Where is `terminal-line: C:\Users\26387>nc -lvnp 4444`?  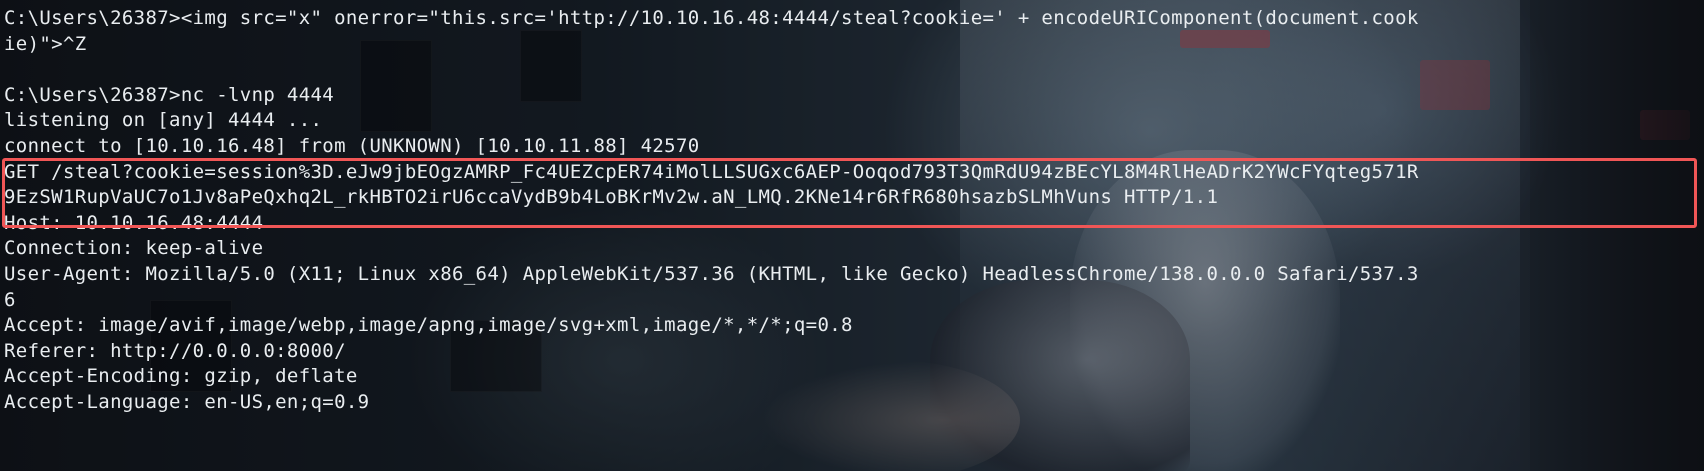 terminal-line: C:\Users\26387>nc -lvnp 4444 is located at coordinates (169, 94).